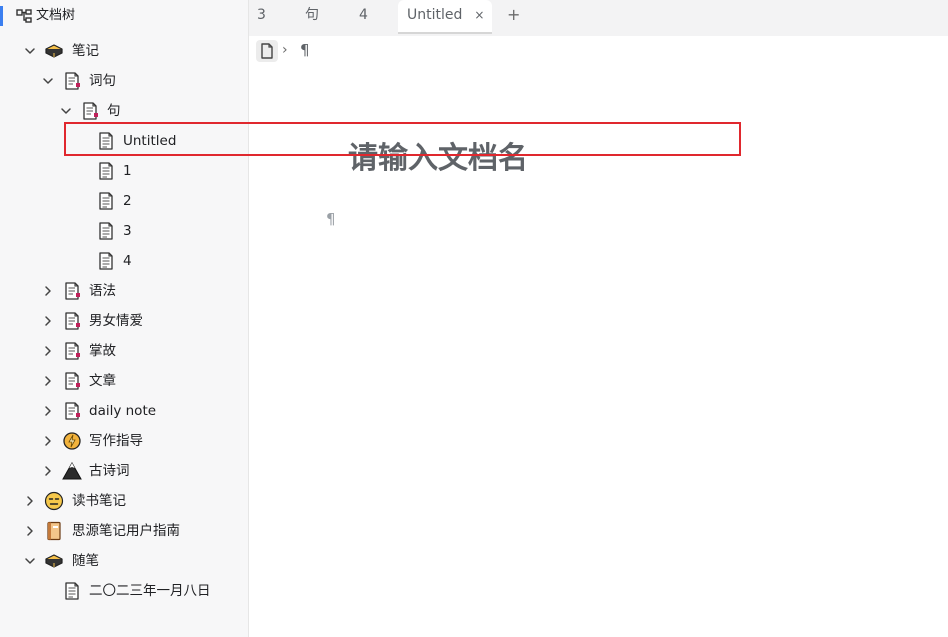  I want to click on tab-label: Untitled, so click(435, 15).